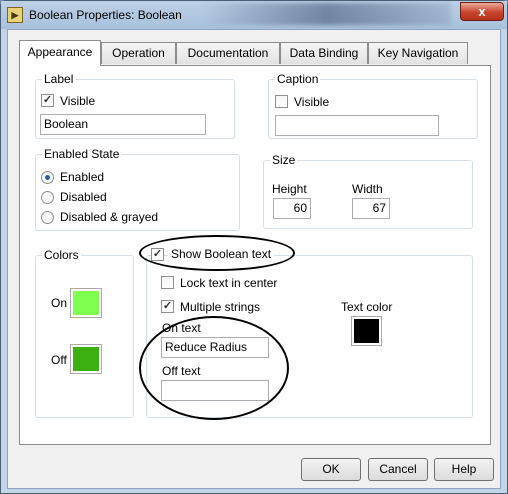 Image resolution: width=508 pixels, height=494 pixels. Describe the element at coordinates (298, 79) in the screenshot. I see `caption-group-title: Caption` at that location.